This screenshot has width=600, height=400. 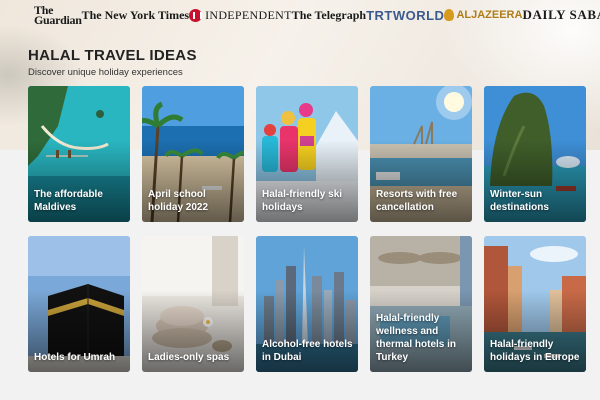 What do you see at coordinates (248, 14) in the screenshot?
I see `independent-logo-text: INDEPENDENT` at bounding box center [248, 14].